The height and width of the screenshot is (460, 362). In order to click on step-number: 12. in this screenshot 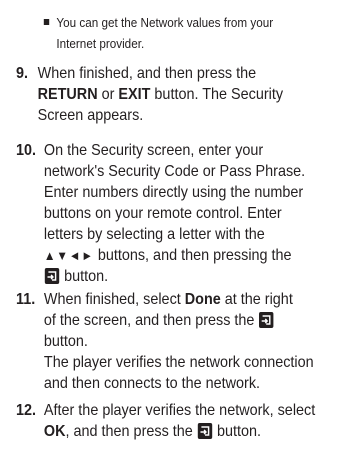, I will do `click(26, 410)`.